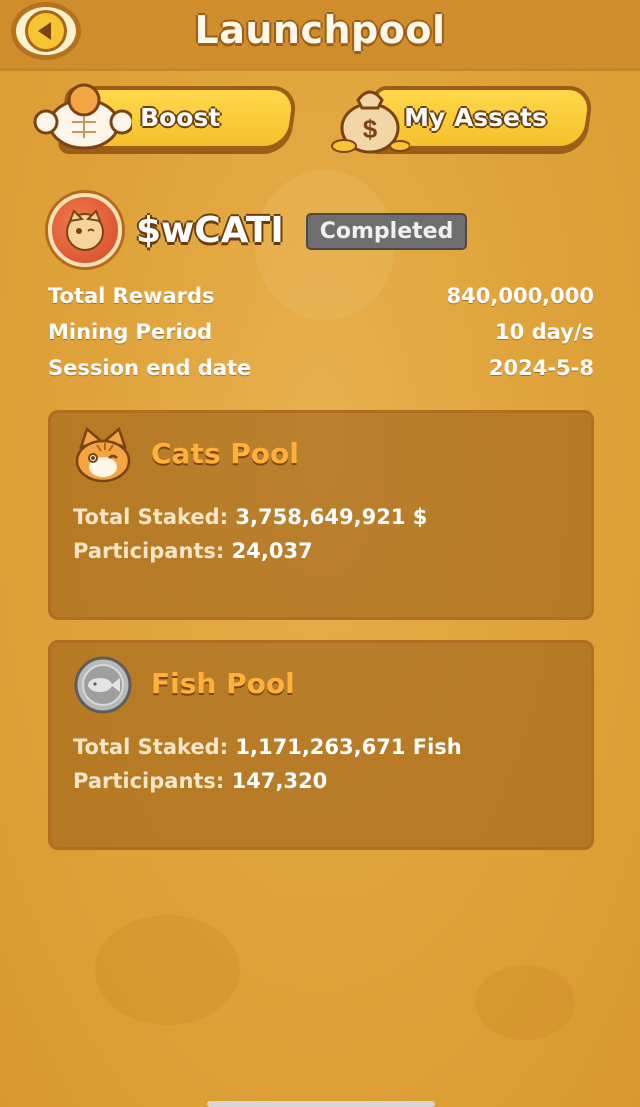  I want to click on my-assets-label: My Assets, so click(475, 117).